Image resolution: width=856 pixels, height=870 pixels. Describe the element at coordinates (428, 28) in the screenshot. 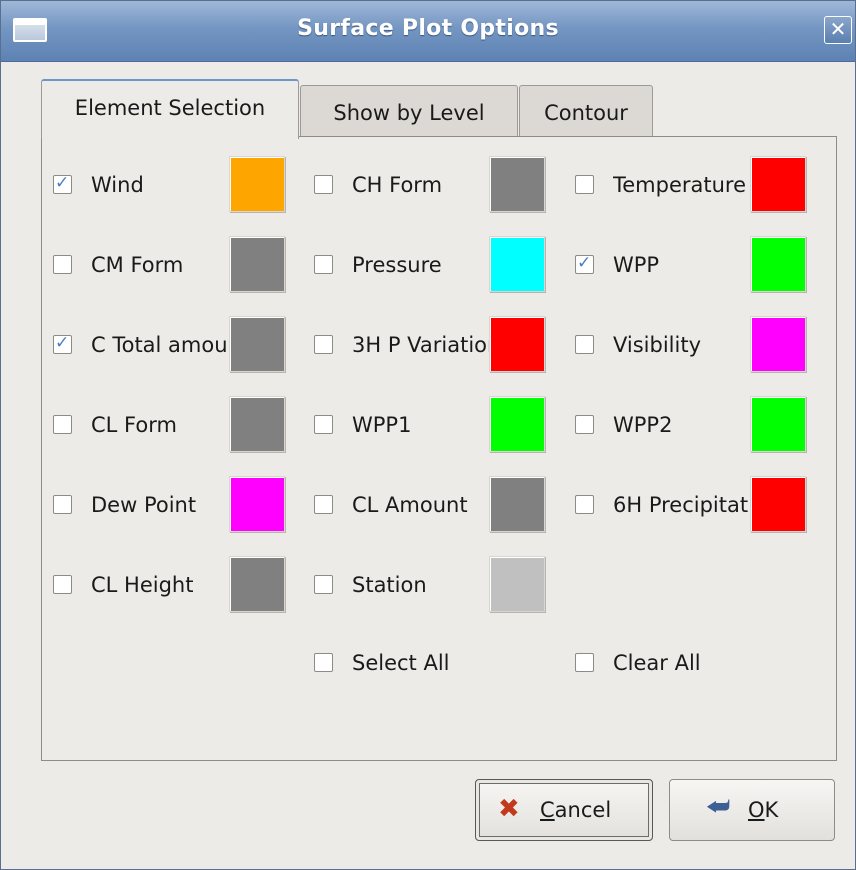

I see `window-title: Surface Plot Options` at that location.